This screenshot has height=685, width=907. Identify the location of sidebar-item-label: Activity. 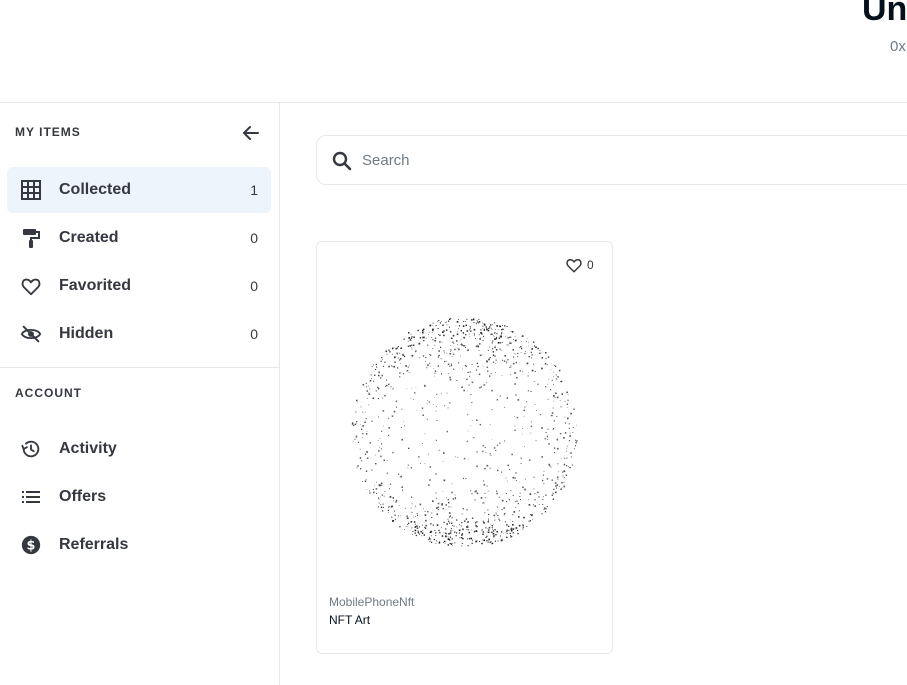
(88, 448).